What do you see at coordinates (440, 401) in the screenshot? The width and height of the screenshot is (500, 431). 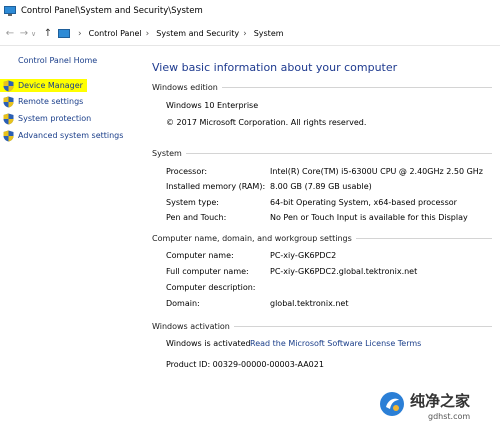 I see `watermark-text: 纯净之家` at bounding box center [440, 401].